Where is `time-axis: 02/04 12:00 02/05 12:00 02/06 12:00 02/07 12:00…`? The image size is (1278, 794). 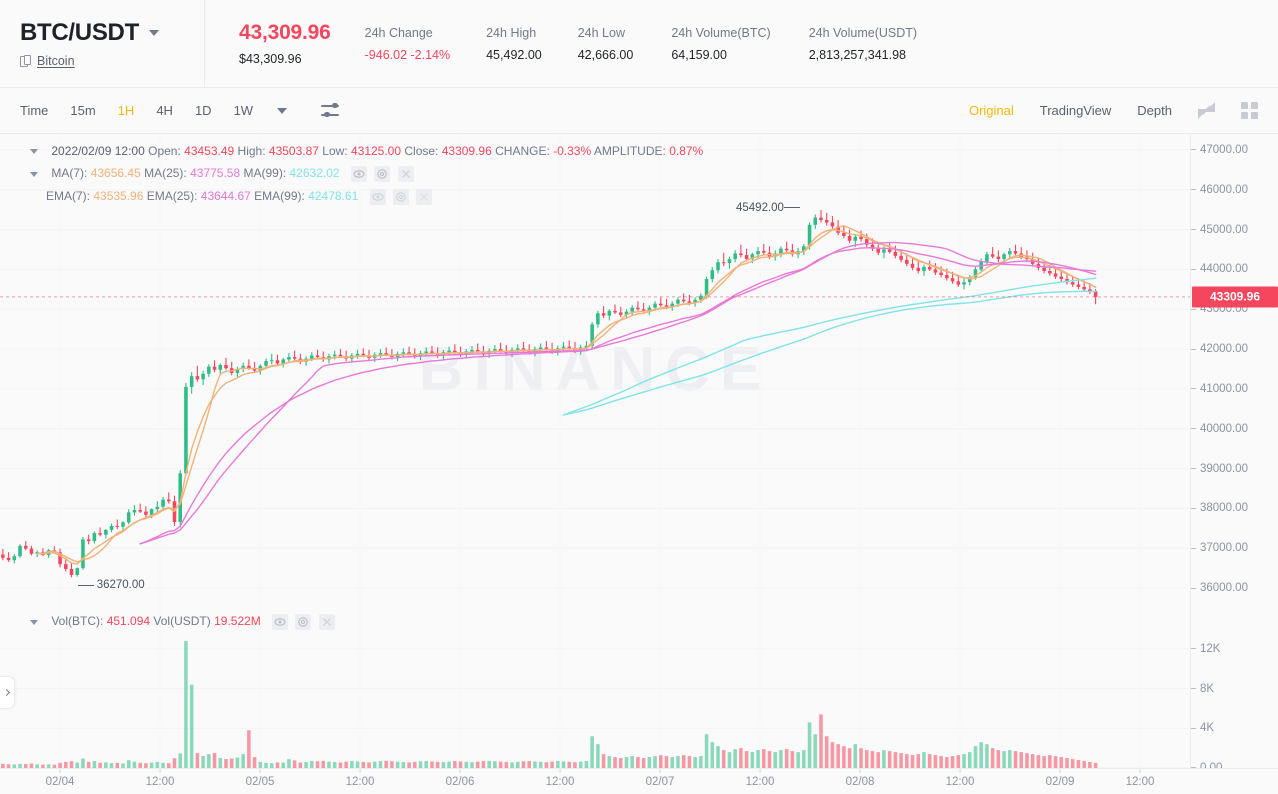 time-axis: 02/04 12:00 02/05 12:00 02/06 12:00 02/07 12:00… is located at coordinates (639, 781).